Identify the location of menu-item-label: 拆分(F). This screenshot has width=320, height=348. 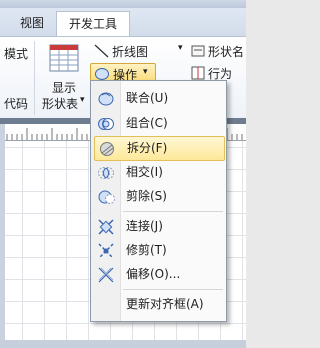
(147, 148).